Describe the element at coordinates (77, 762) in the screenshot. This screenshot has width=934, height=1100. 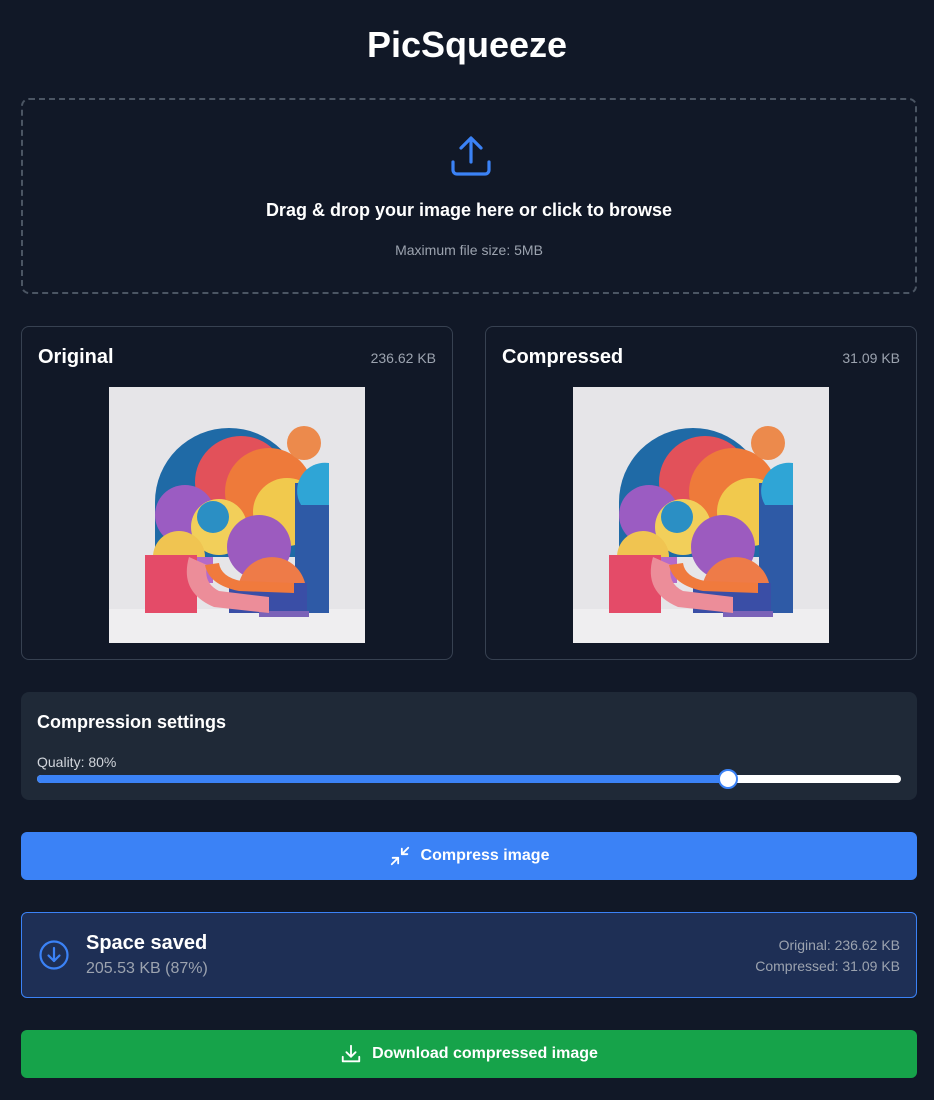
I see `quality-label: Quality: 80%` at that location.